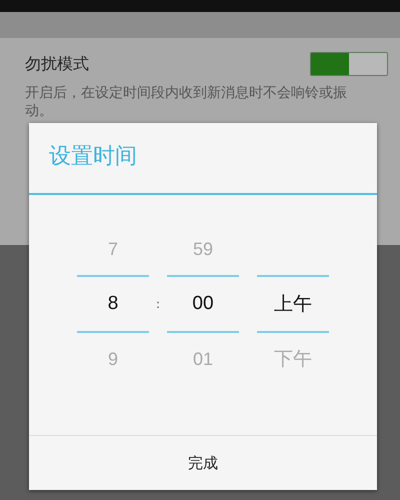 The image size is (400, 500). I want to click on setting-description: 开启后，在设定时间段内收到新消息时不会响铃或振动。, so click(186, 102).